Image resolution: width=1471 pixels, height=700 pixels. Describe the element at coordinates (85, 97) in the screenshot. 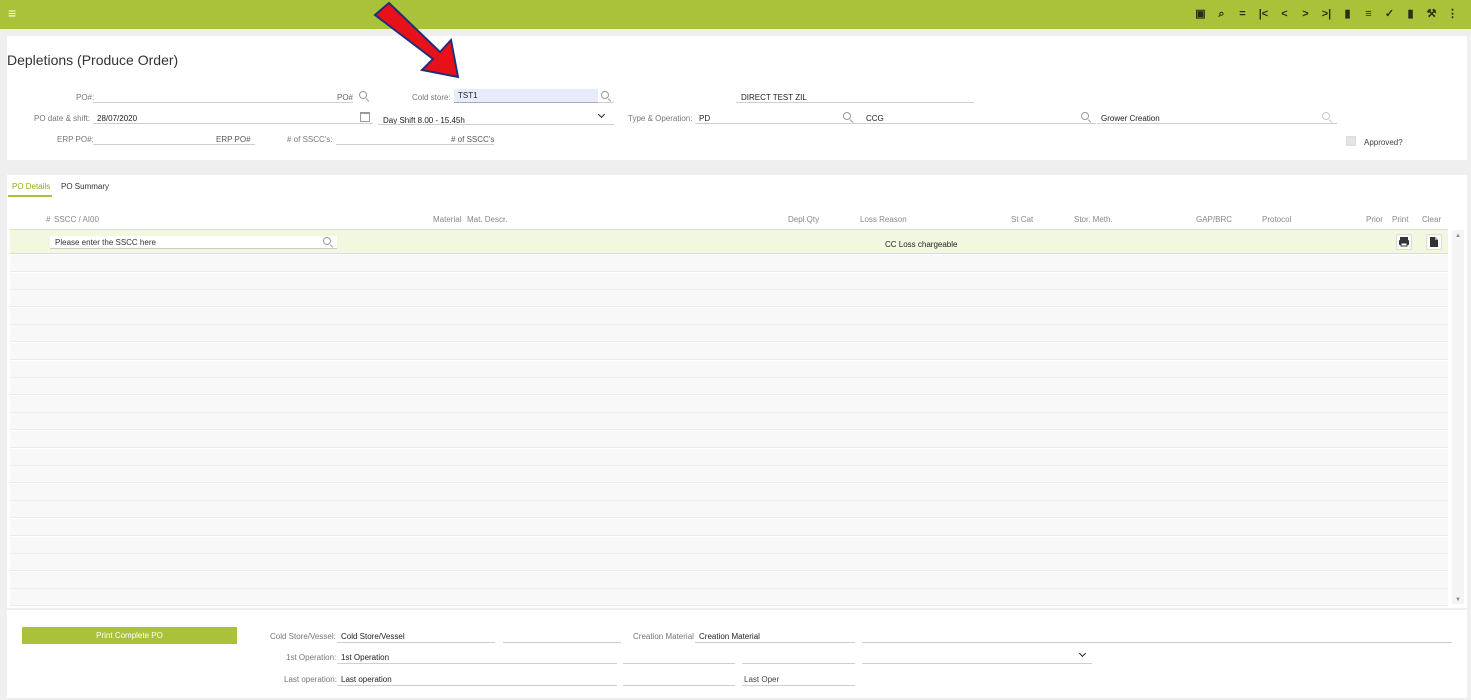

I see `po-label: PO#:` at that location.